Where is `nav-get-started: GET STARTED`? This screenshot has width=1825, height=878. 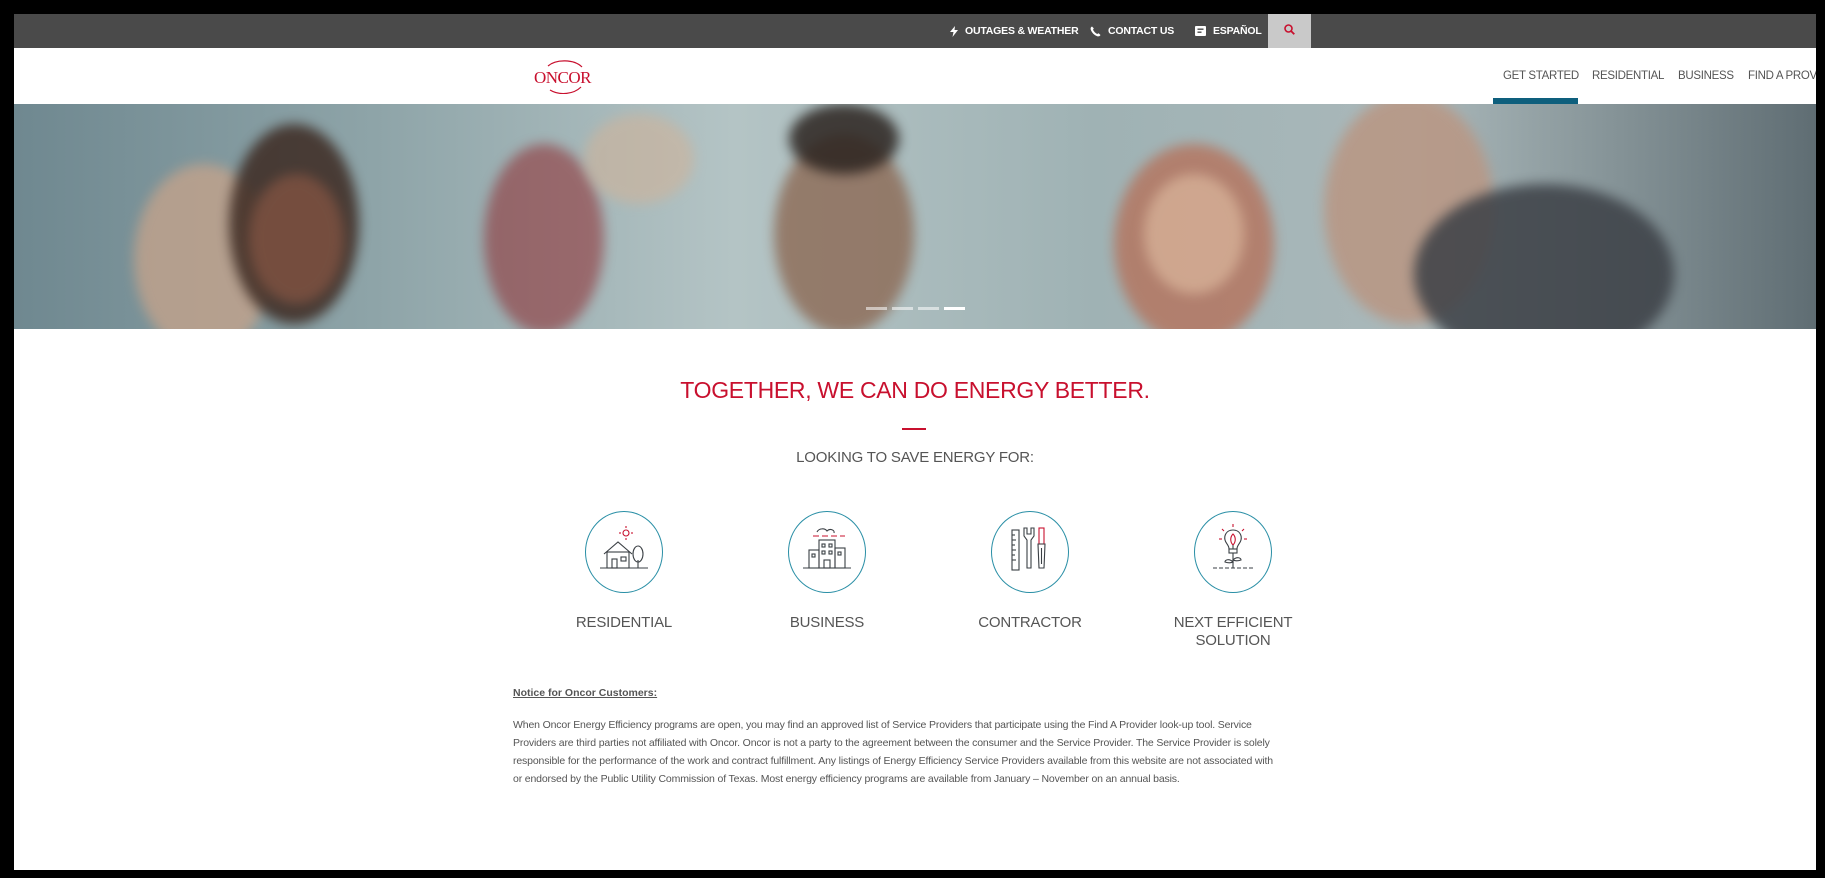 nav-get-started: GET STARTED is located at coordinates (1541, 76).